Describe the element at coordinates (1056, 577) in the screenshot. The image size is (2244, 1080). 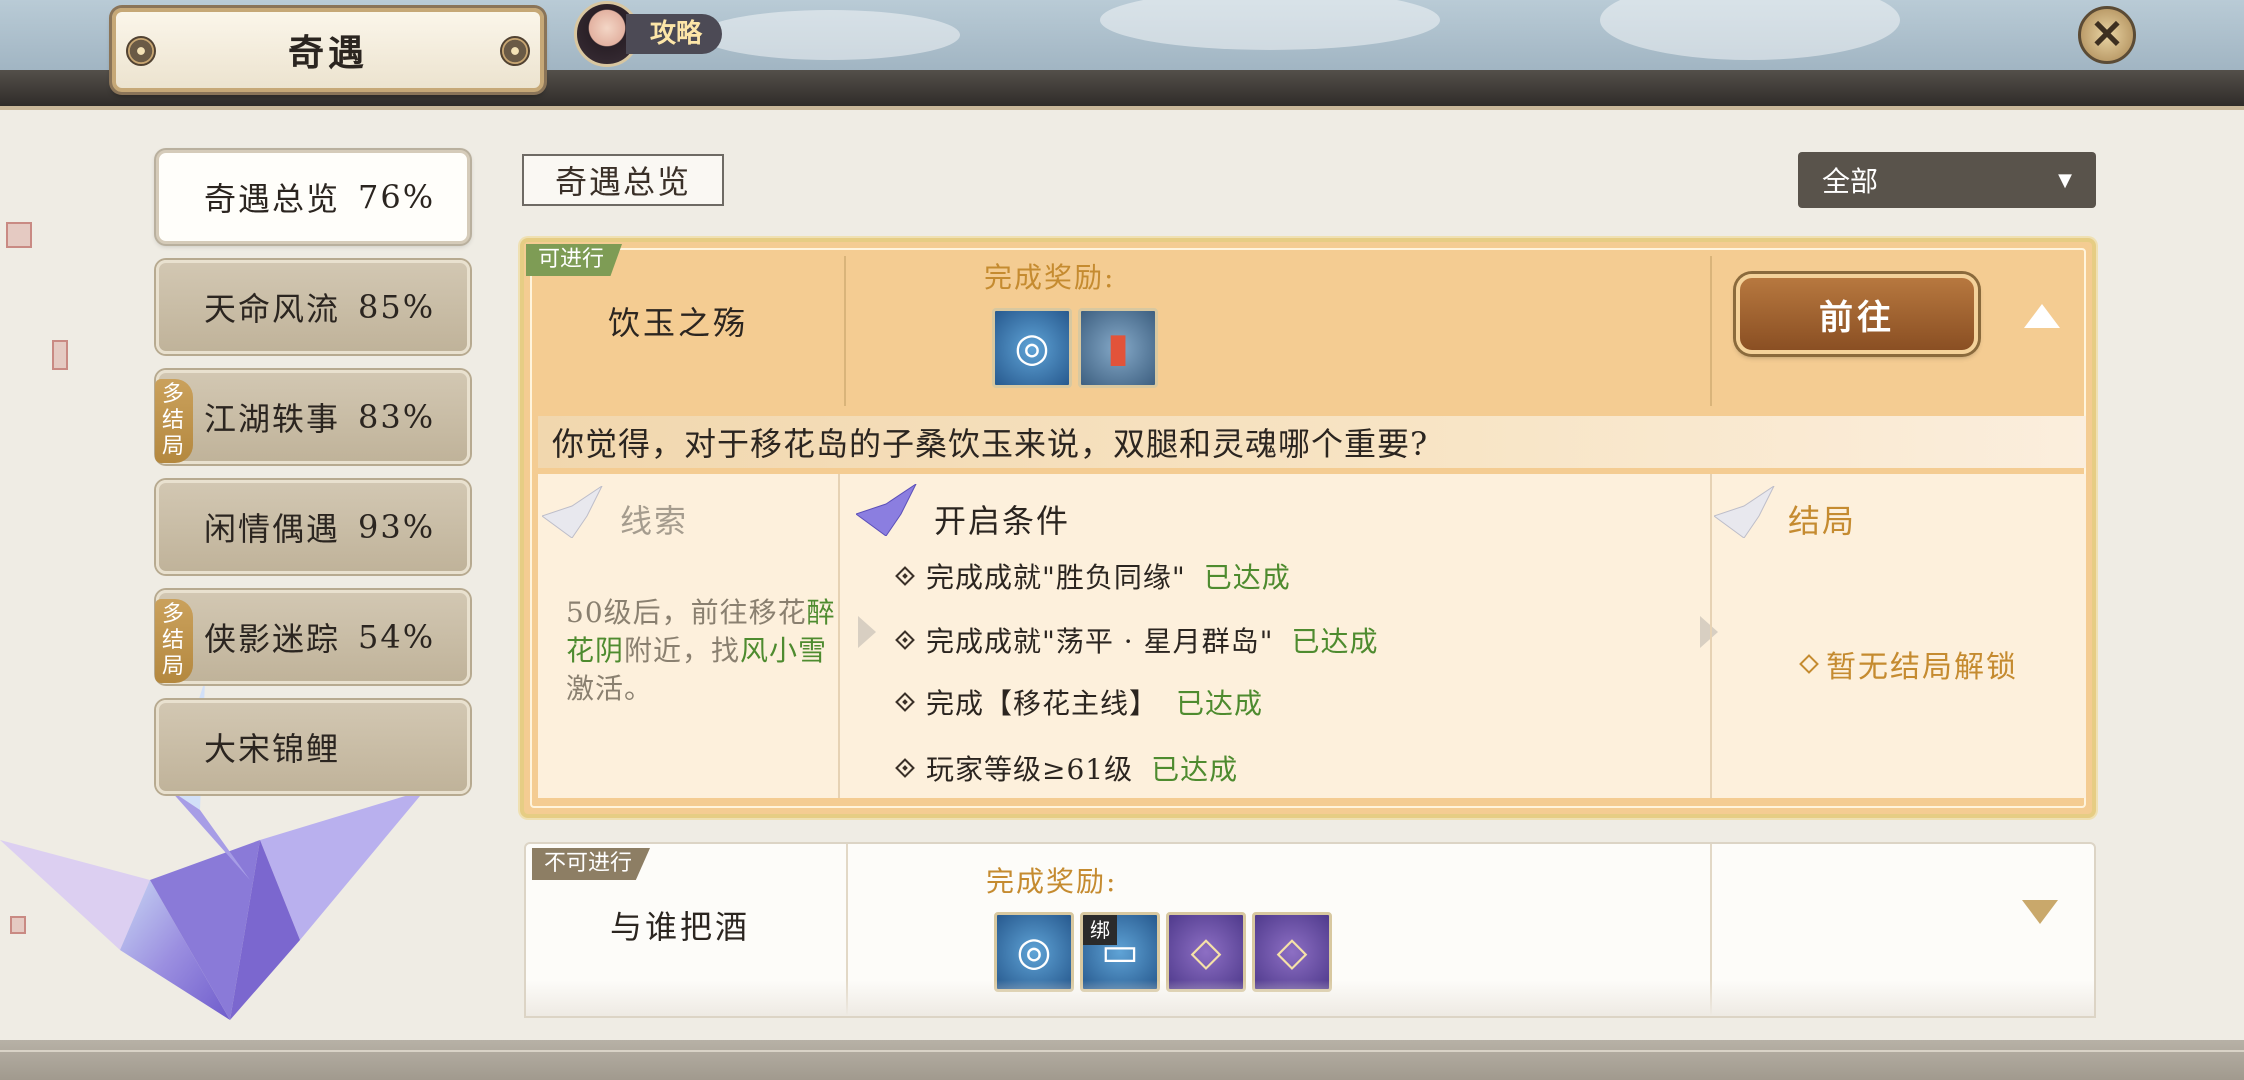
I see `condition-text: 完成成就"胜负同缘"` at that location.